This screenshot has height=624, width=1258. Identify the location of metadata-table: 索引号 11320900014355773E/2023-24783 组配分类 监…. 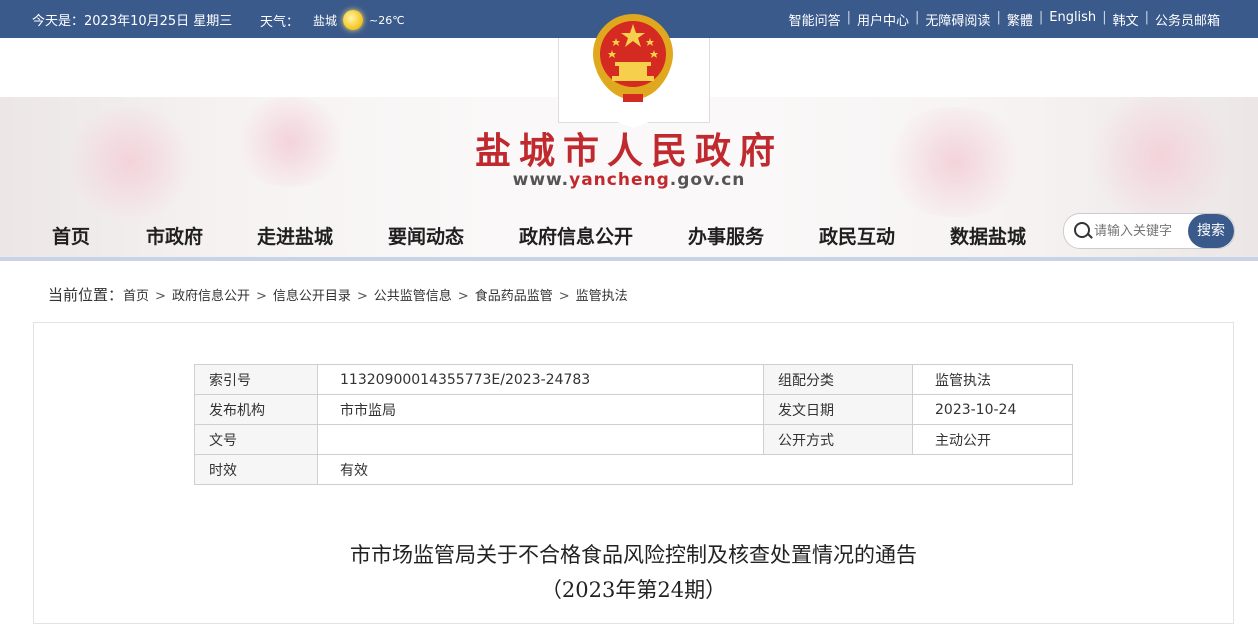
(633, 424).